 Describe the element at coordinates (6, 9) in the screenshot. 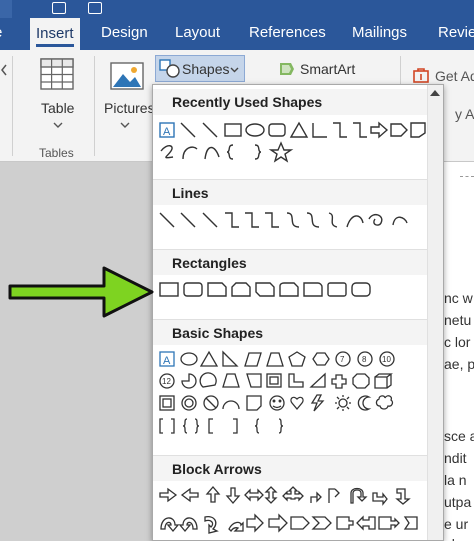

I see `quick-access-toolbar` at that location.